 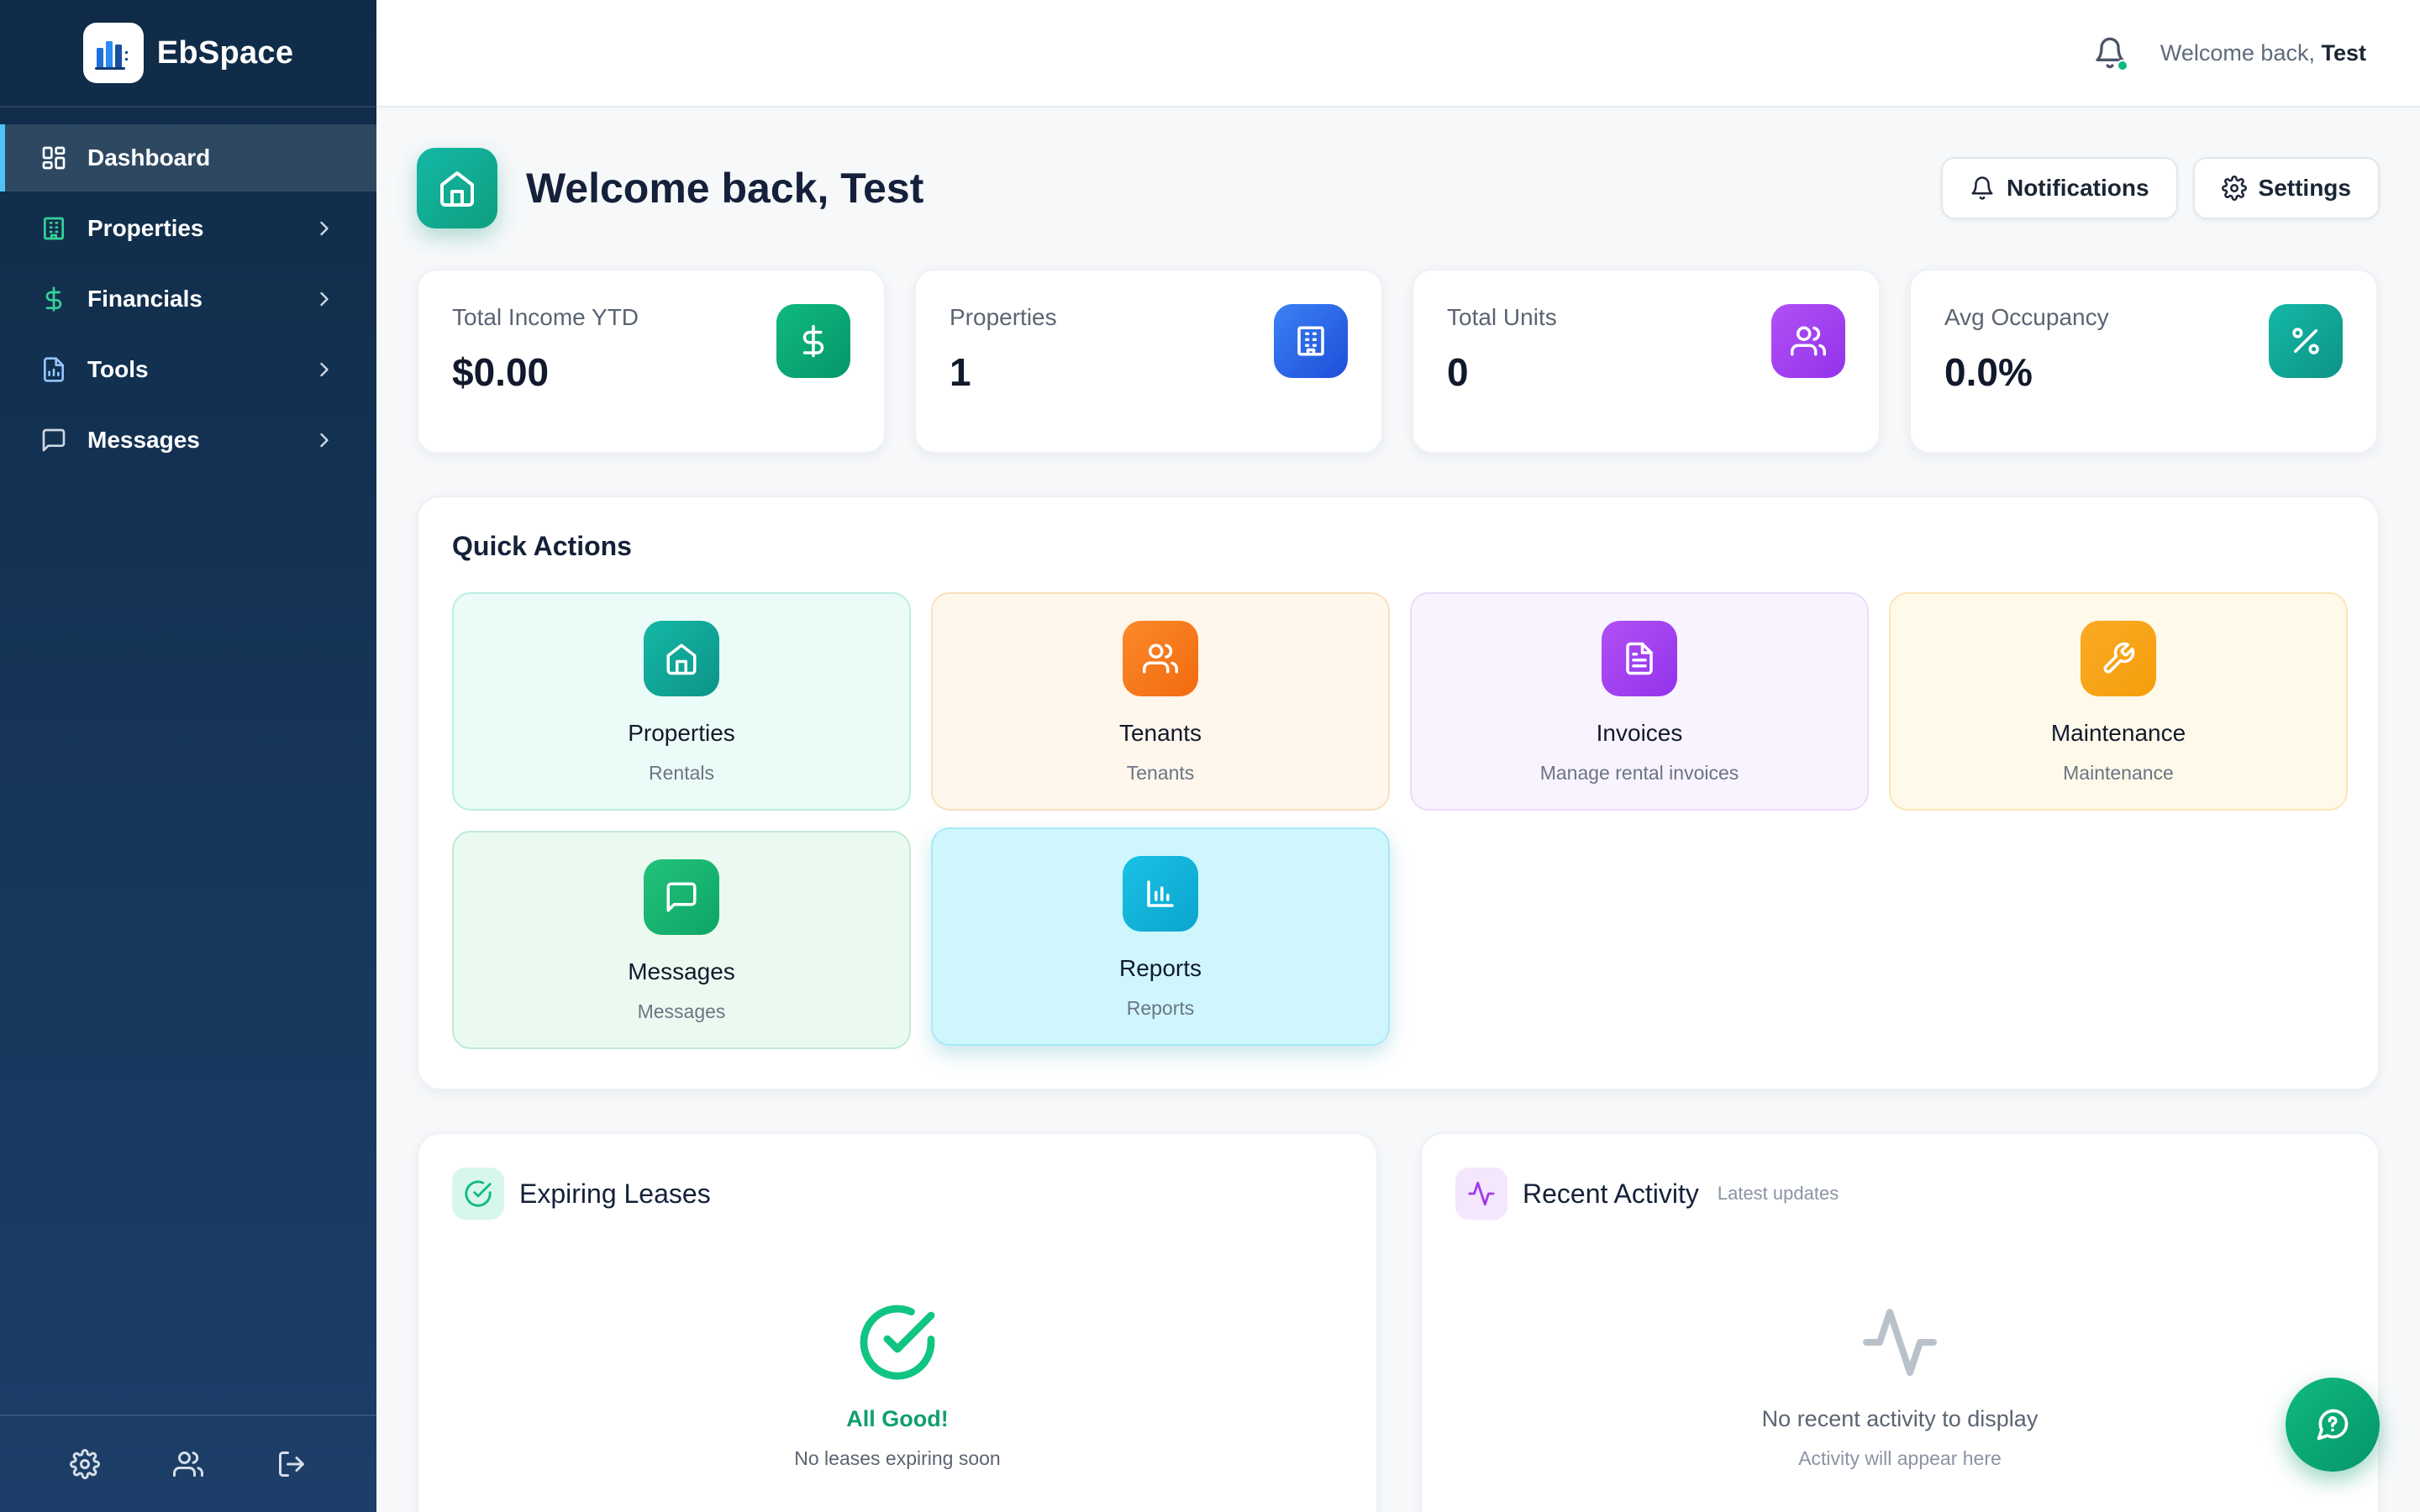 What do you see at coordinates (1982, 188) in the screenshot?
I see `bell-icon` at bounding box center [1982, 188].